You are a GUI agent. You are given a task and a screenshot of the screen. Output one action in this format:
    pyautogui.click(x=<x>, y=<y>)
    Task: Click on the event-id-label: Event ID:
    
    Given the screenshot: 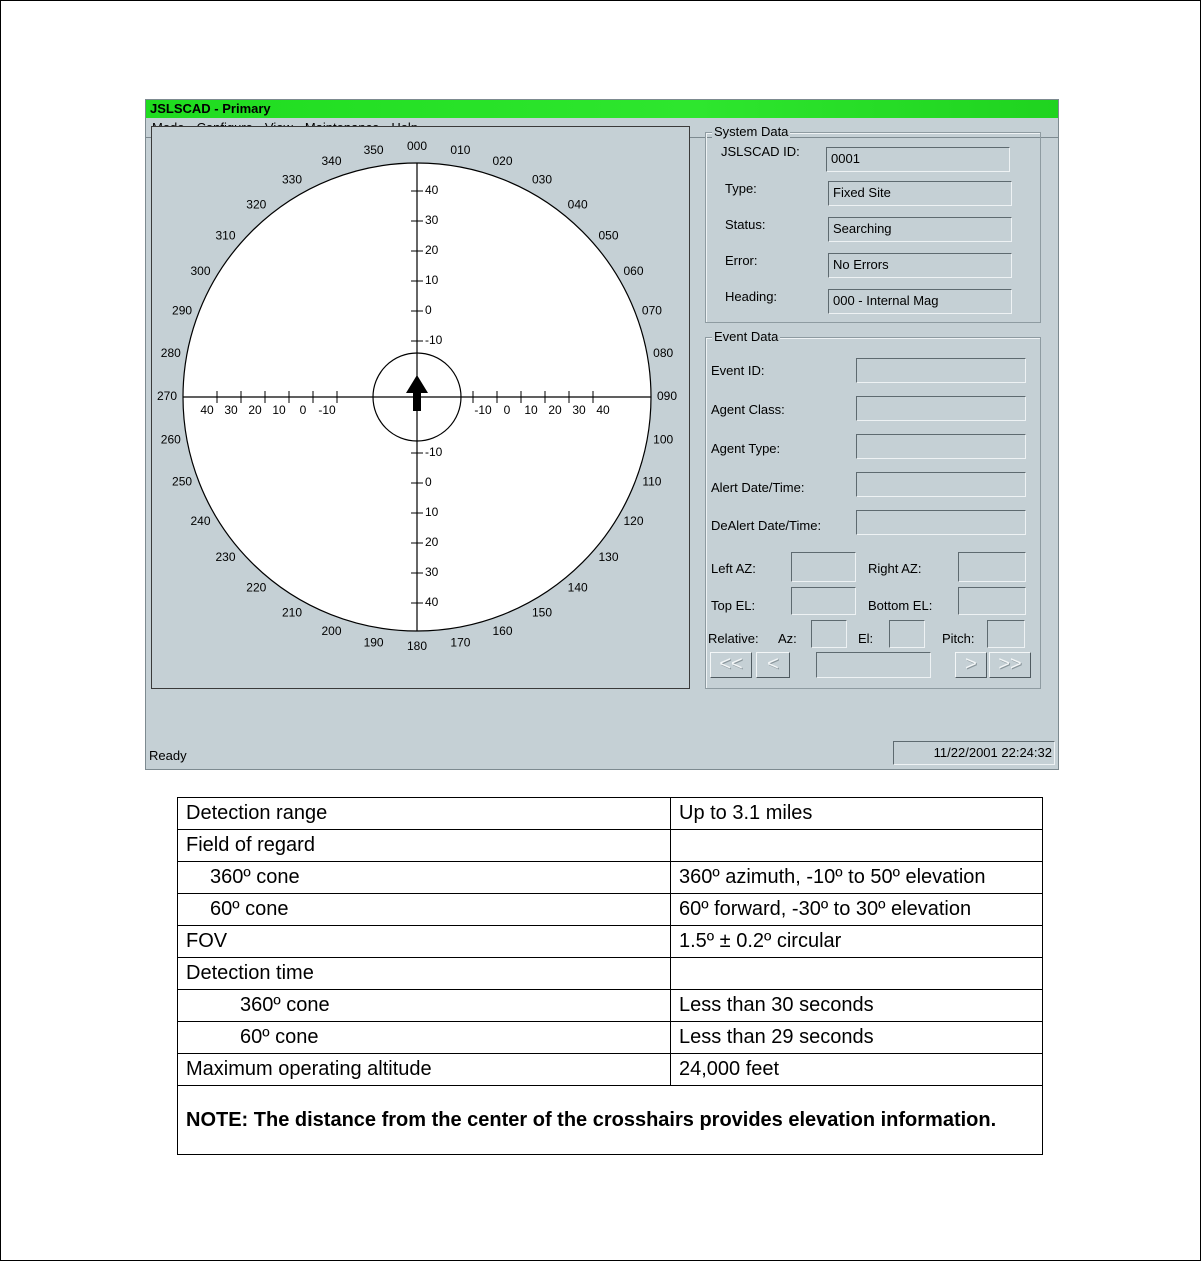 What is the action you would take?
    pyautogui.click(x=738, y=370)
    